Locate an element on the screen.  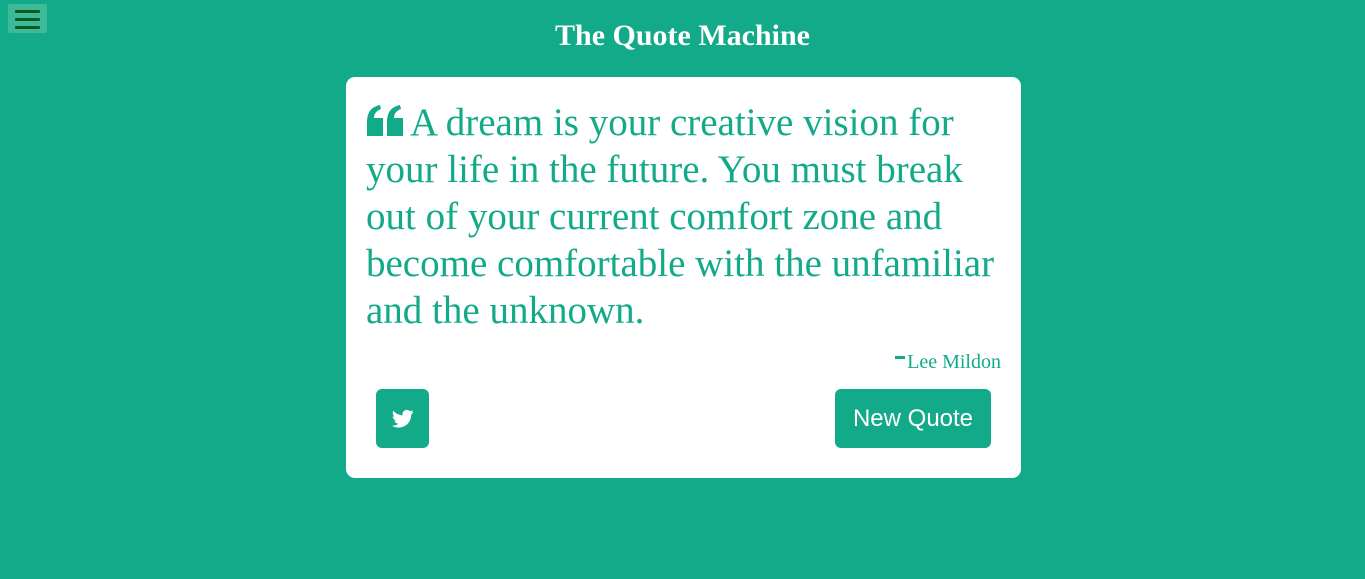
new-quote-button: New Quote is located at coordinates (913, 418).